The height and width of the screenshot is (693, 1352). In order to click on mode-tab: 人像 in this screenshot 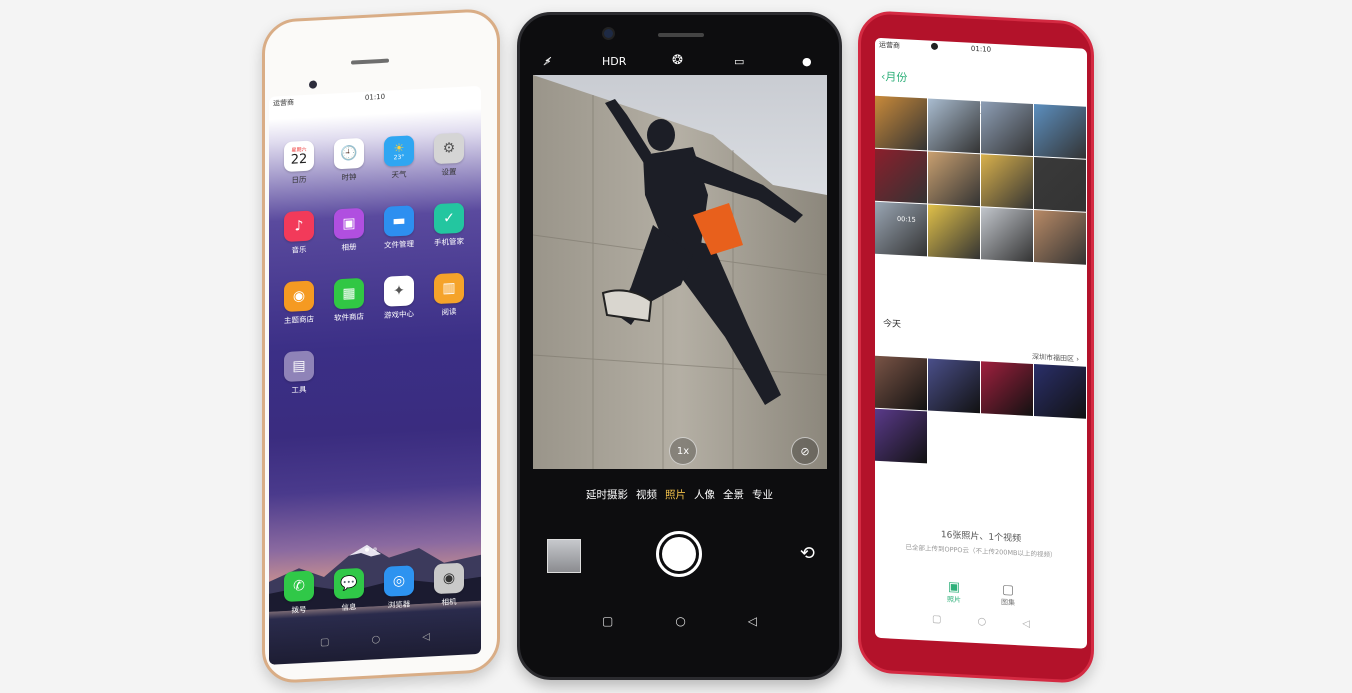, I will do `click(704, 495)`.